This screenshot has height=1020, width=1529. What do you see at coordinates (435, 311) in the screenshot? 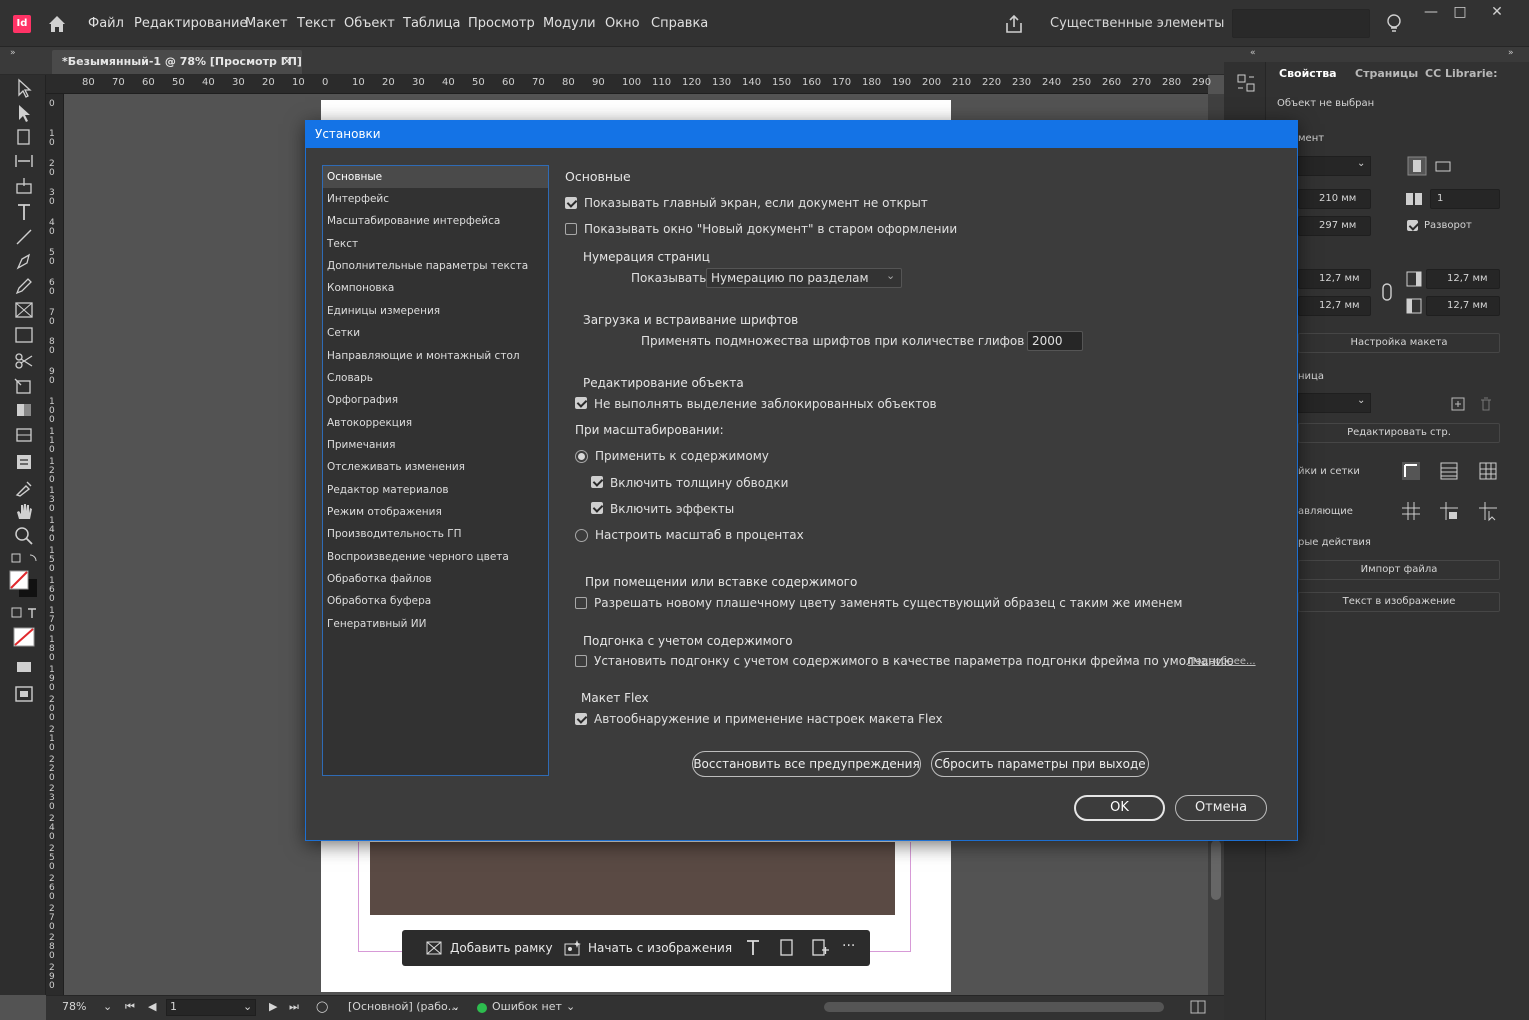
I see `category-units: Единицы измерения` at bounding box center [435, 311].